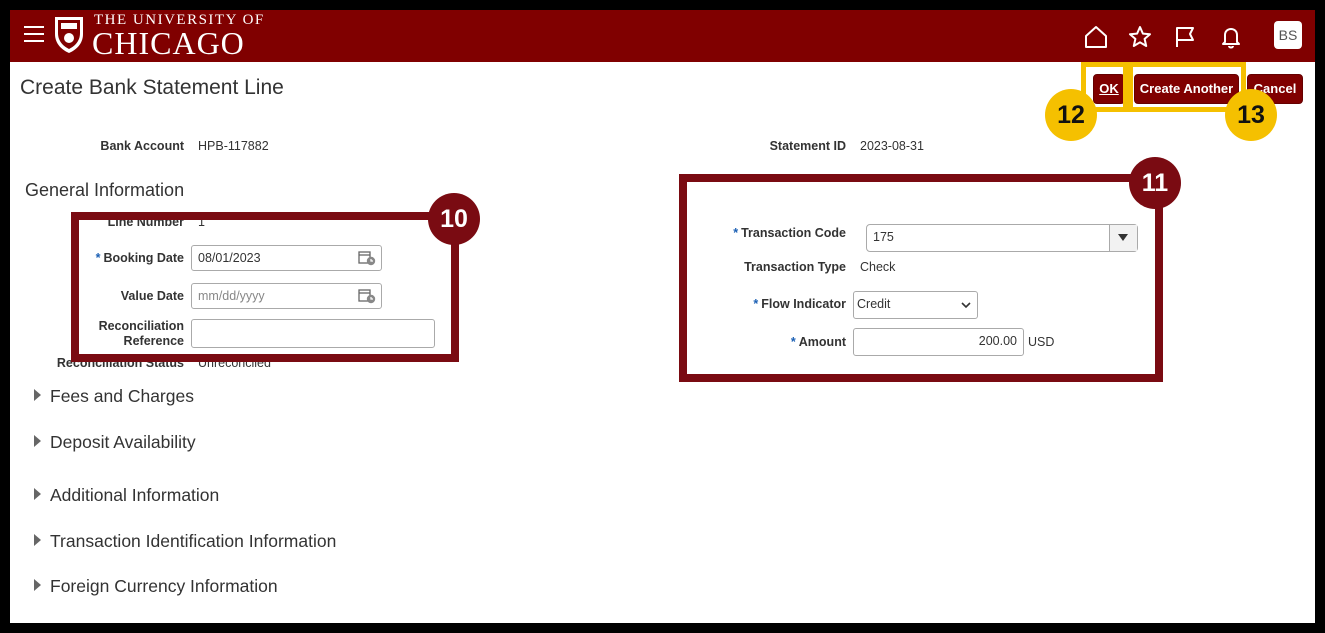 The height and width of the screenshot is (633, 1325). What do you see at coordinates (193, 541) in the screenshot?
I see `section-label: Transaction Identification Information` at bounding box center [193, 541].